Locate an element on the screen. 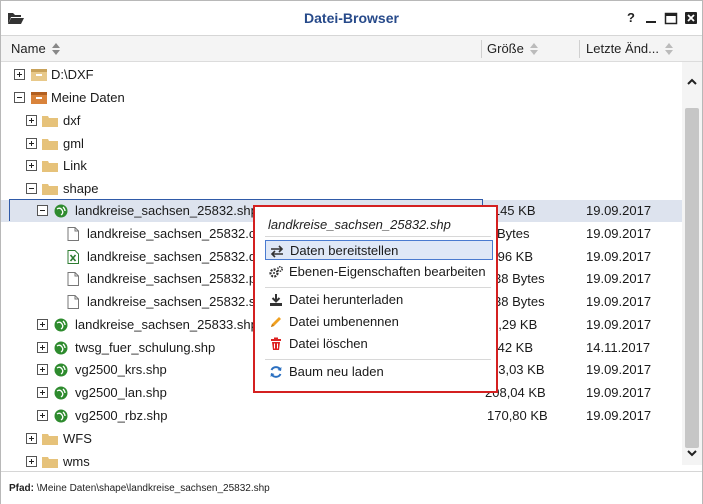  menu-item-ebenen-eigenschaften: Ebenen-Eigenschaften bearbeiten is located at coordinates (379, 272).